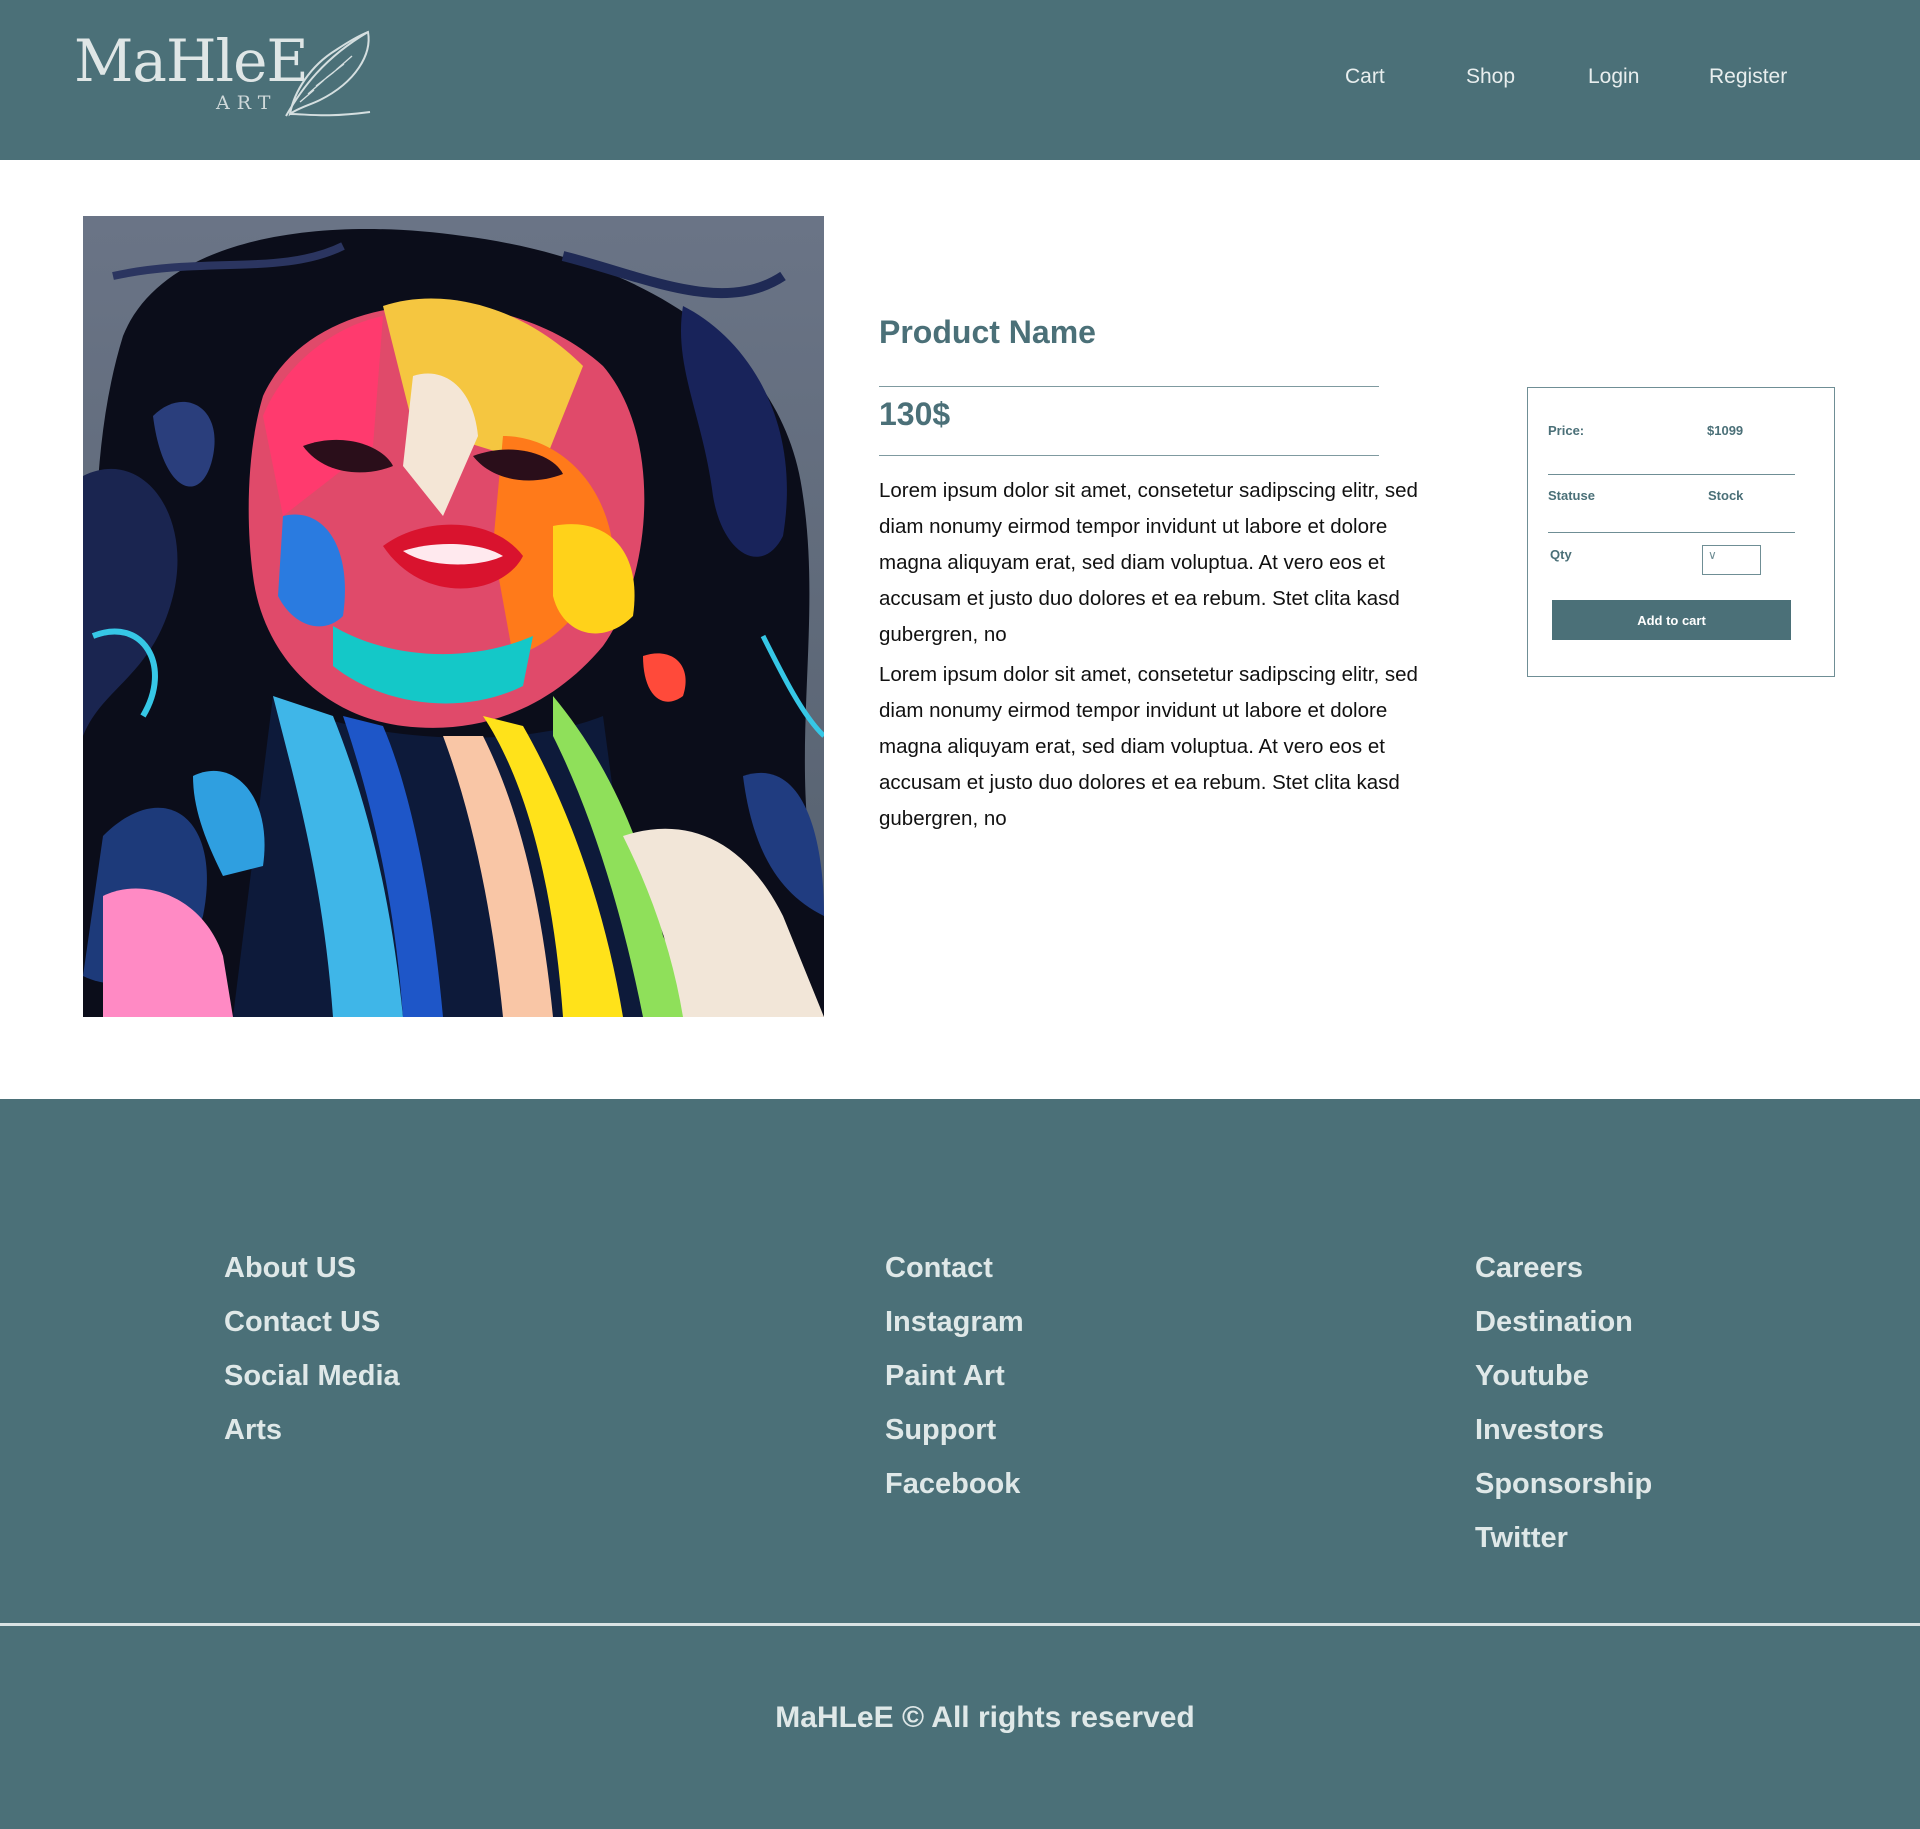  What do you see at coordinates (985, 1717) in the screenshot?
I see `copyright-text: MaHLeE © All rights reserved` at bounding box center [985, 1717].